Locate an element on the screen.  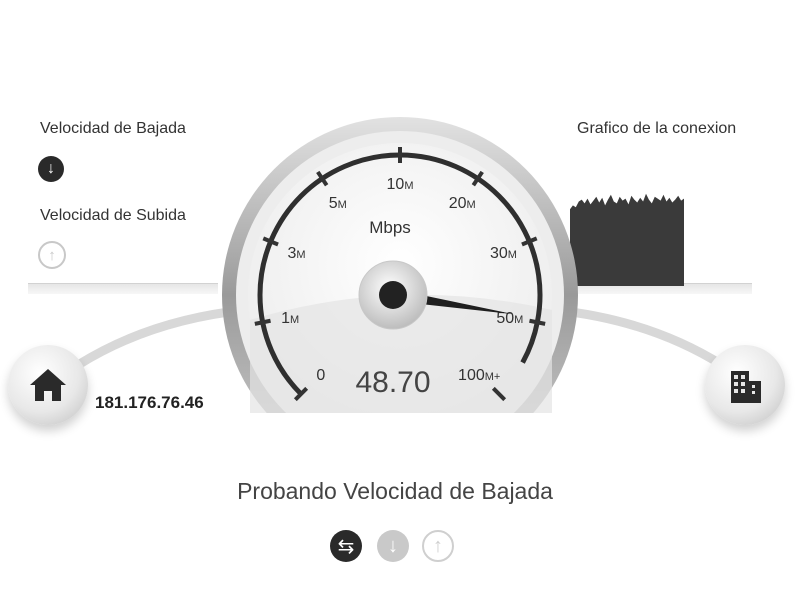
client-ip: 181.176.76.46 is located at coordinates (149, 402).